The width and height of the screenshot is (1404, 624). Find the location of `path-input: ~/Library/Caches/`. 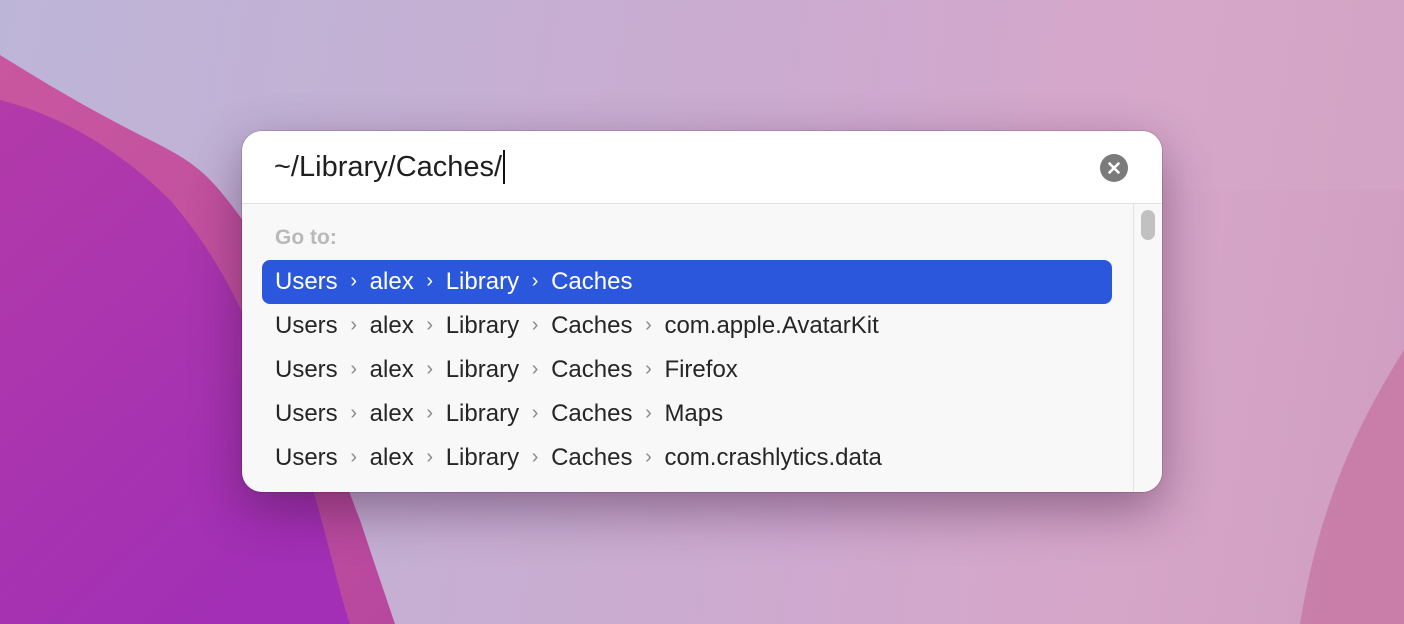

path-input: ~/Library/Caches/ is located at coordinates (684, 167).